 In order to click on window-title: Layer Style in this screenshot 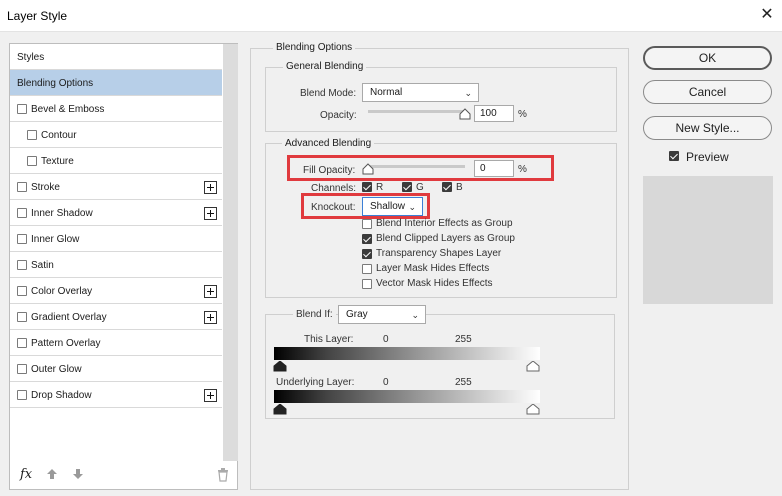, I will do `click(37, 16)`.